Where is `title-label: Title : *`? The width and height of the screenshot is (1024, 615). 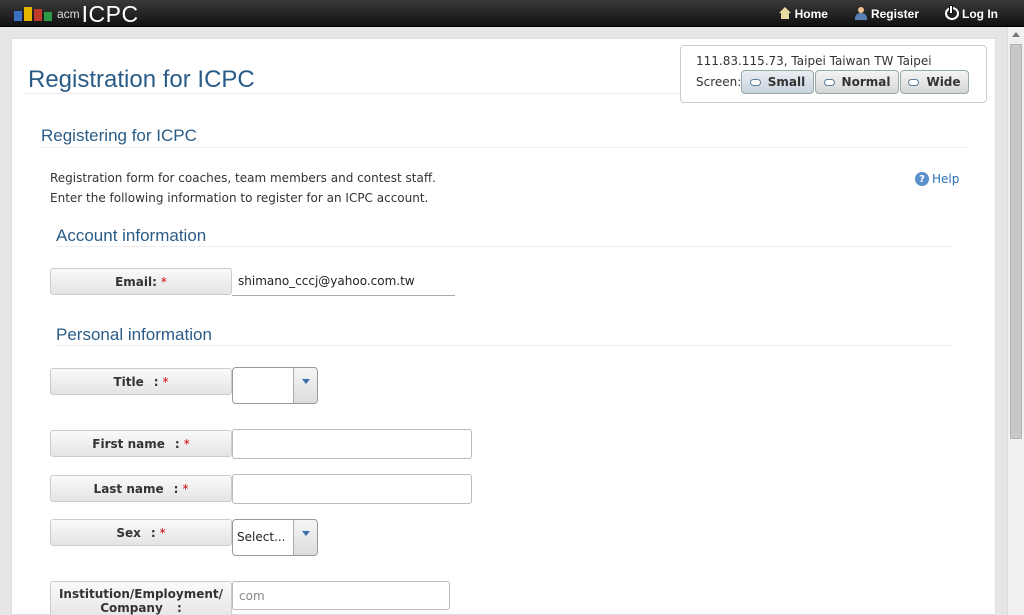
title-label: Title : * is located at coordinates (141, 381).